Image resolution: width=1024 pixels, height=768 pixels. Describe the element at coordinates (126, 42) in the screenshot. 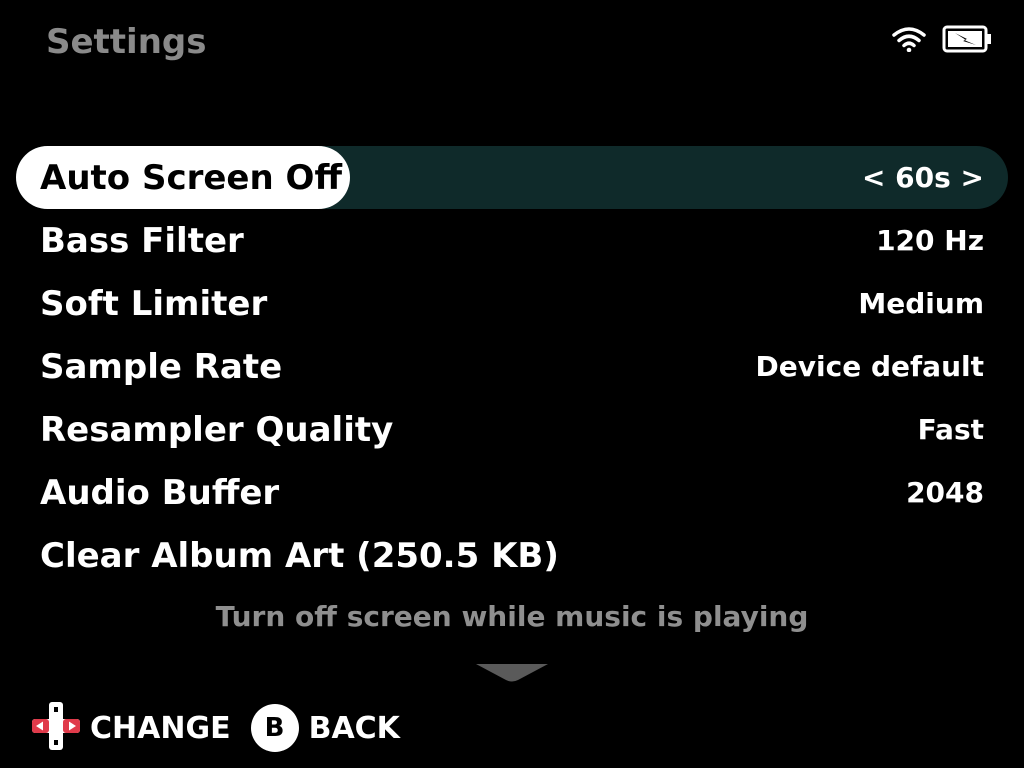

I see `page-title: Settings` at that location.